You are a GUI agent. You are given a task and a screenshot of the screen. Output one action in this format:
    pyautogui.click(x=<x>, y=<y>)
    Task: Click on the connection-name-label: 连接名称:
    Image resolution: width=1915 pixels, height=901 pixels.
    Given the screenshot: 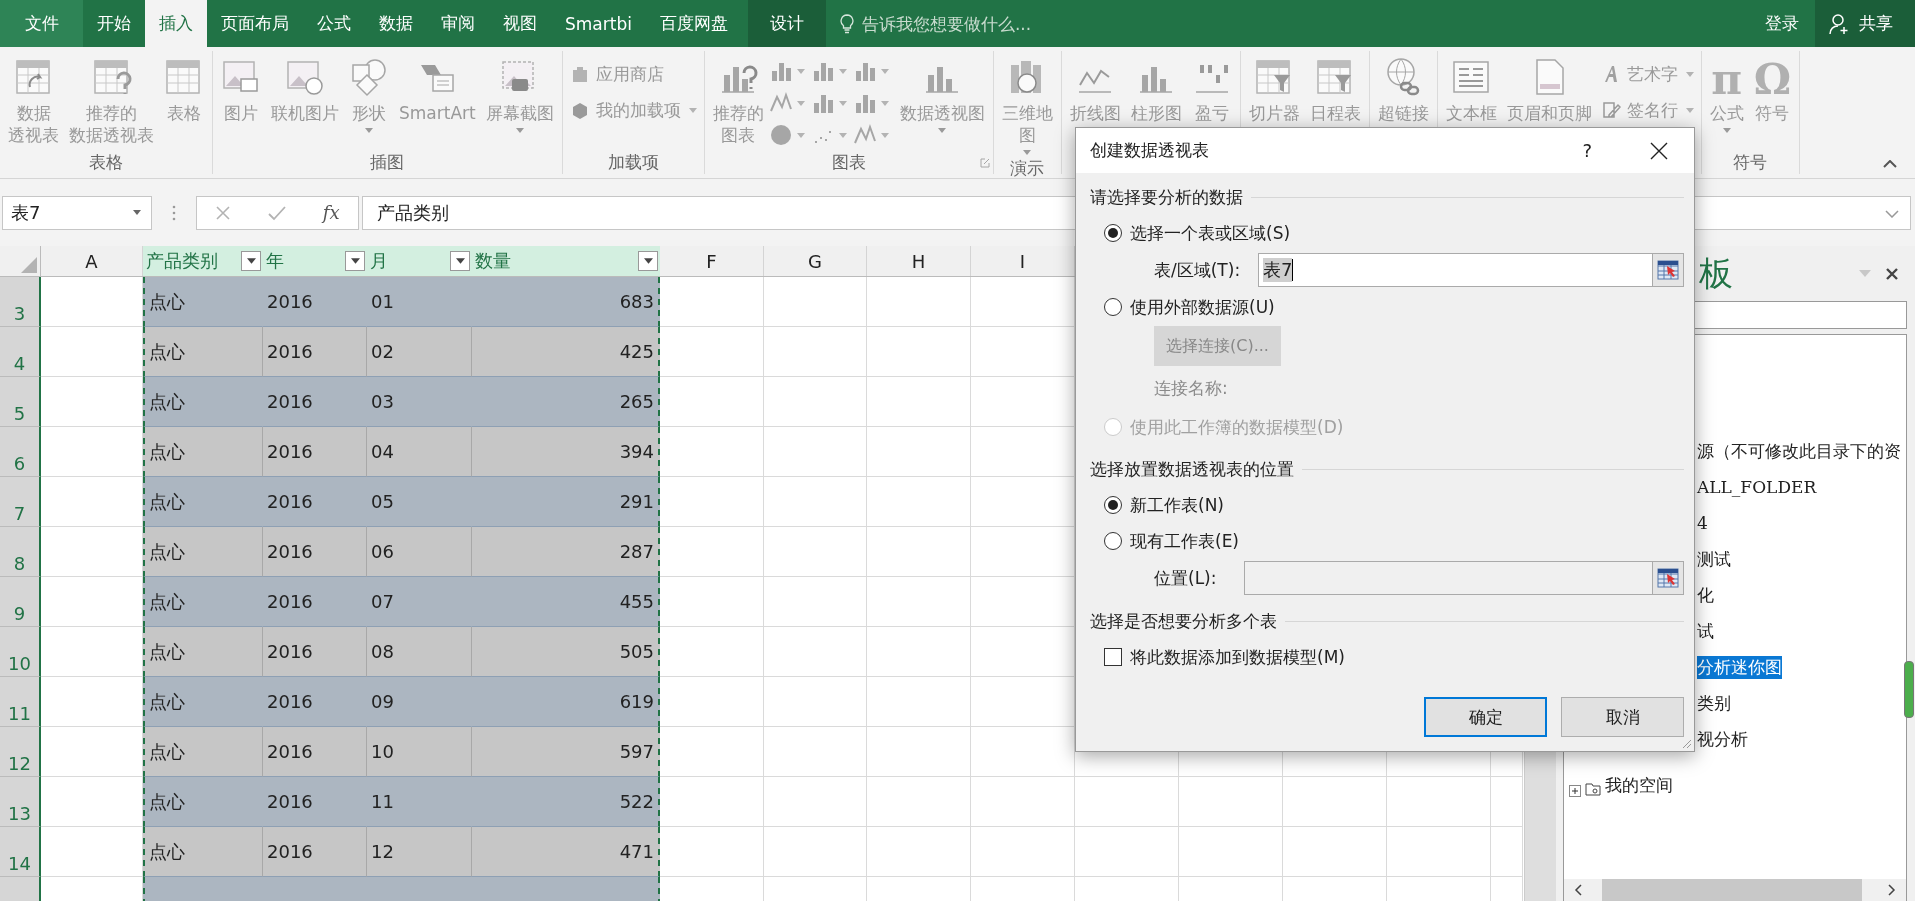 What is the action you would take?
    pyautogui.click(x=1191, y=388)
    